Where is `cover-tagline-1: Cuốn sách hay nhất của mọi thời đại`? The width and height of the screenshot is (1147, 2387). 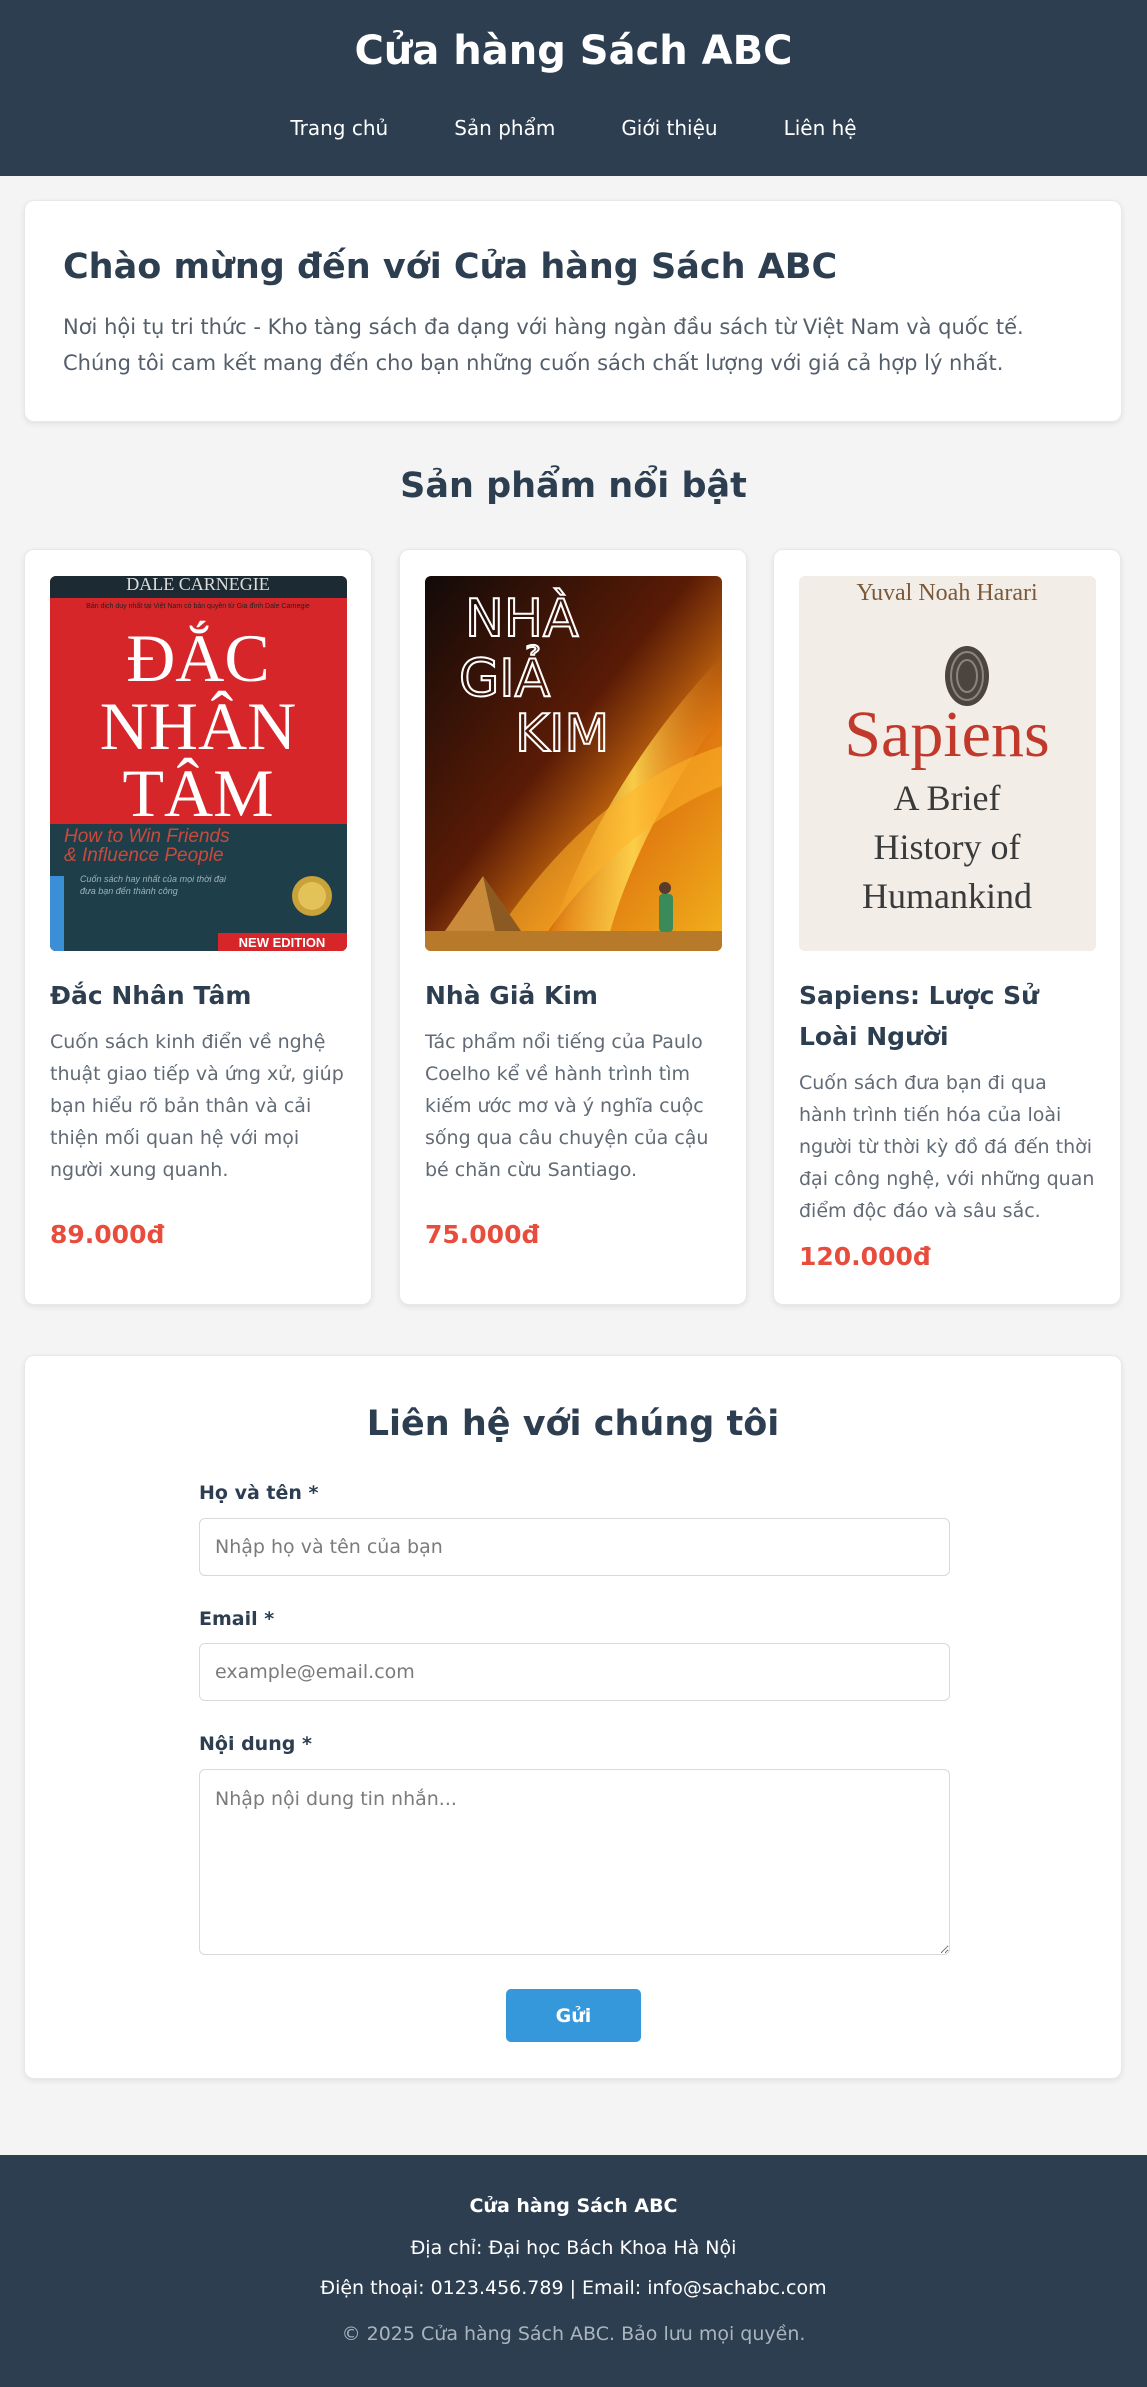
cover-tagline-1: Cuốn sách hay nhất của mọi thời đại is located at coordinates (153, 879).